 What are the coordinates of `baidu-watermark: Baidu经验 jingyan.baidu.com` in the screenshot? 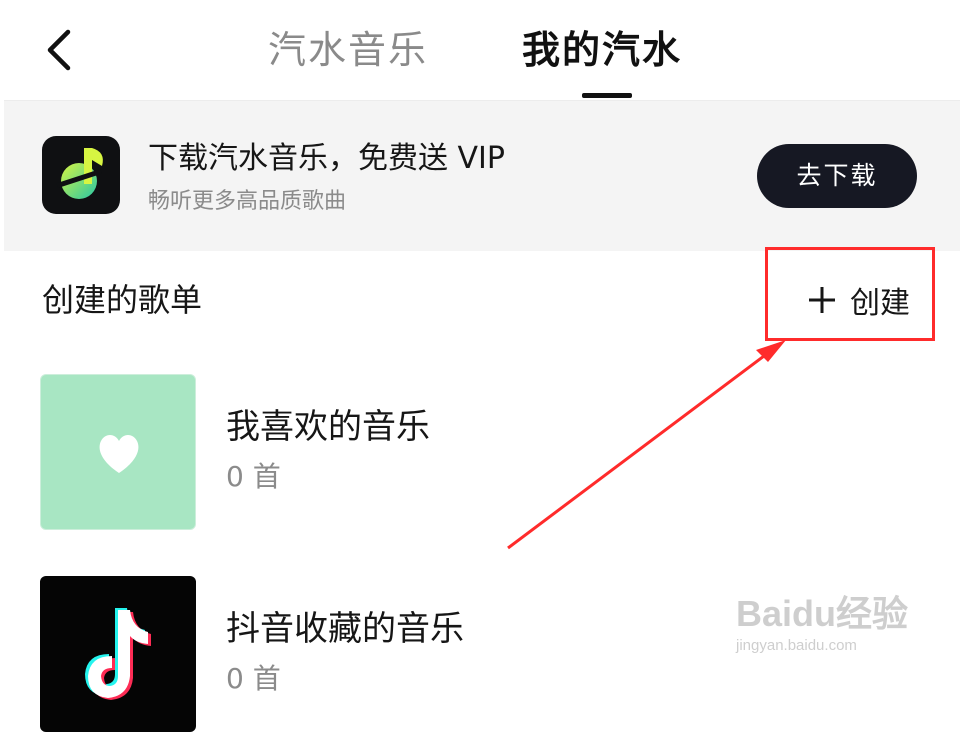 It's located at (846, 625).